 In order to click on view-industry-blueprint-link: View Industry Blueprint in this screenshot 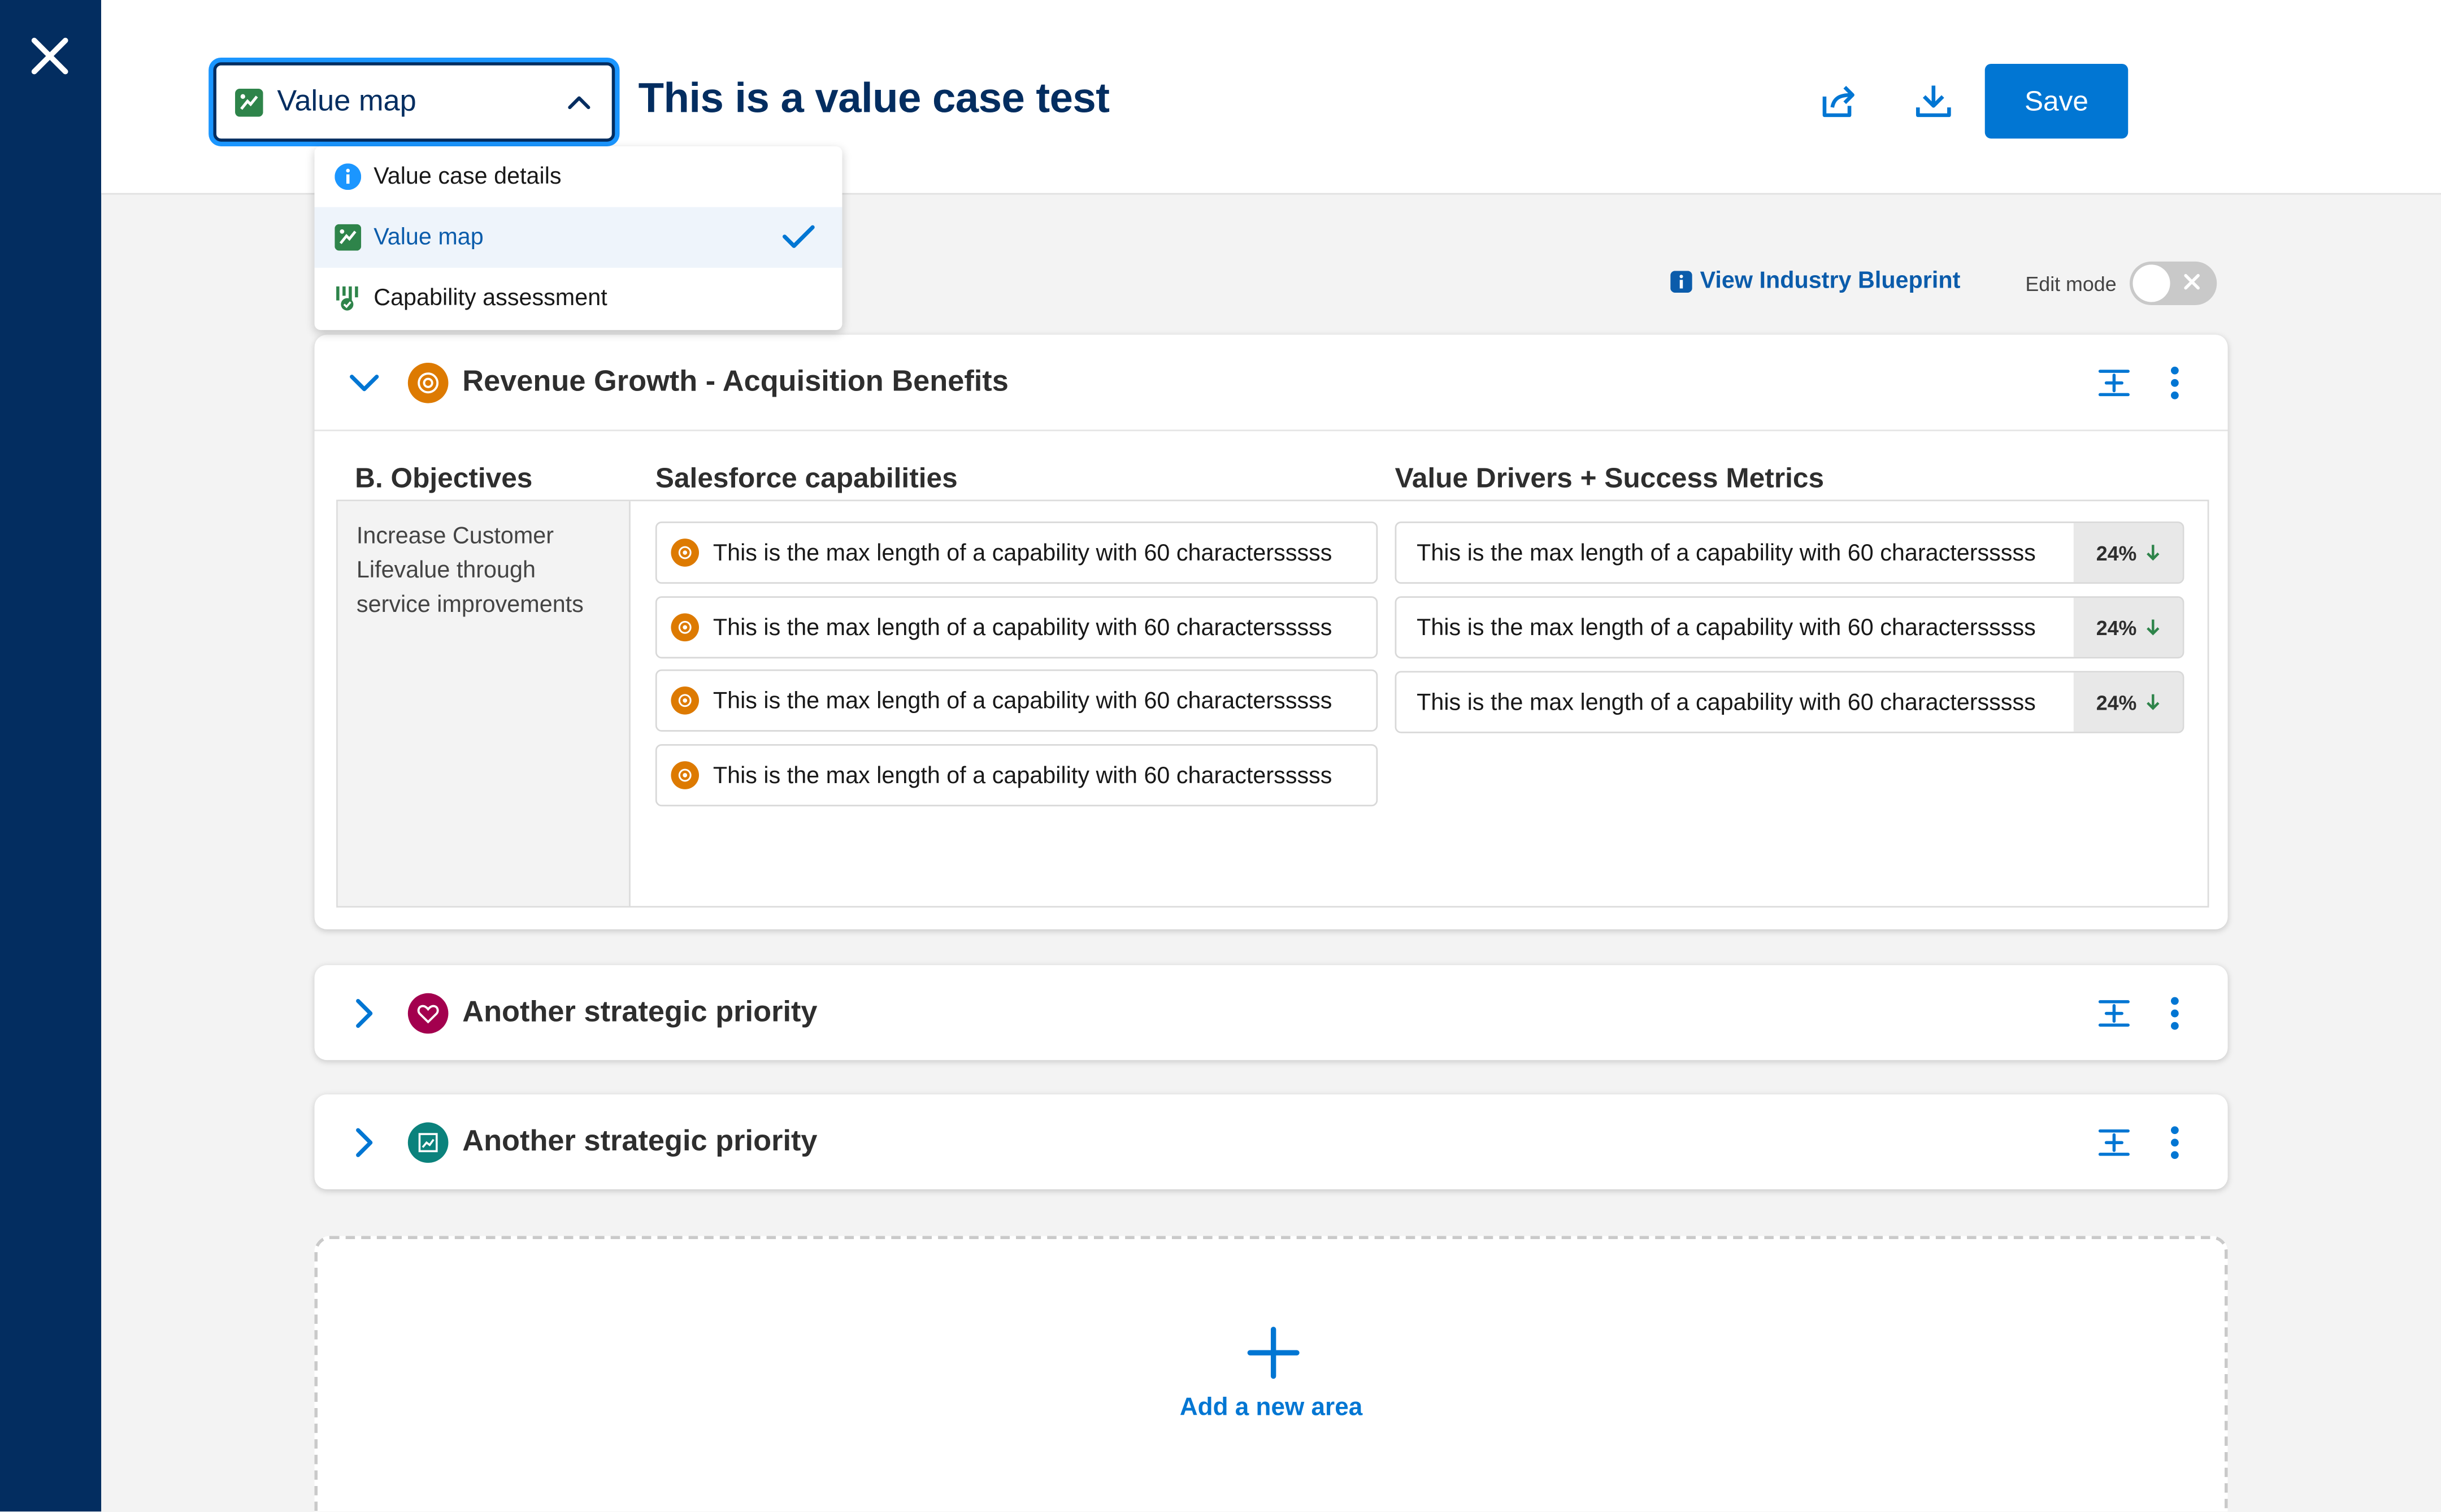, I will do `click(1815, 281)`.